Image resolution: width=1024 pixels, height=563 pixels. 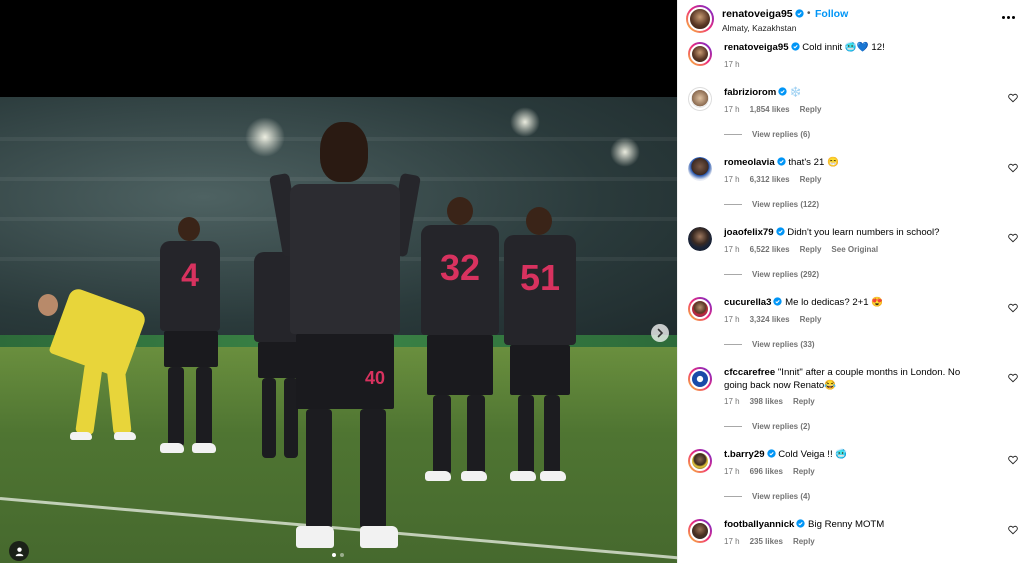 I want to click on chevron-right-icon, so click(x=660, y=333).